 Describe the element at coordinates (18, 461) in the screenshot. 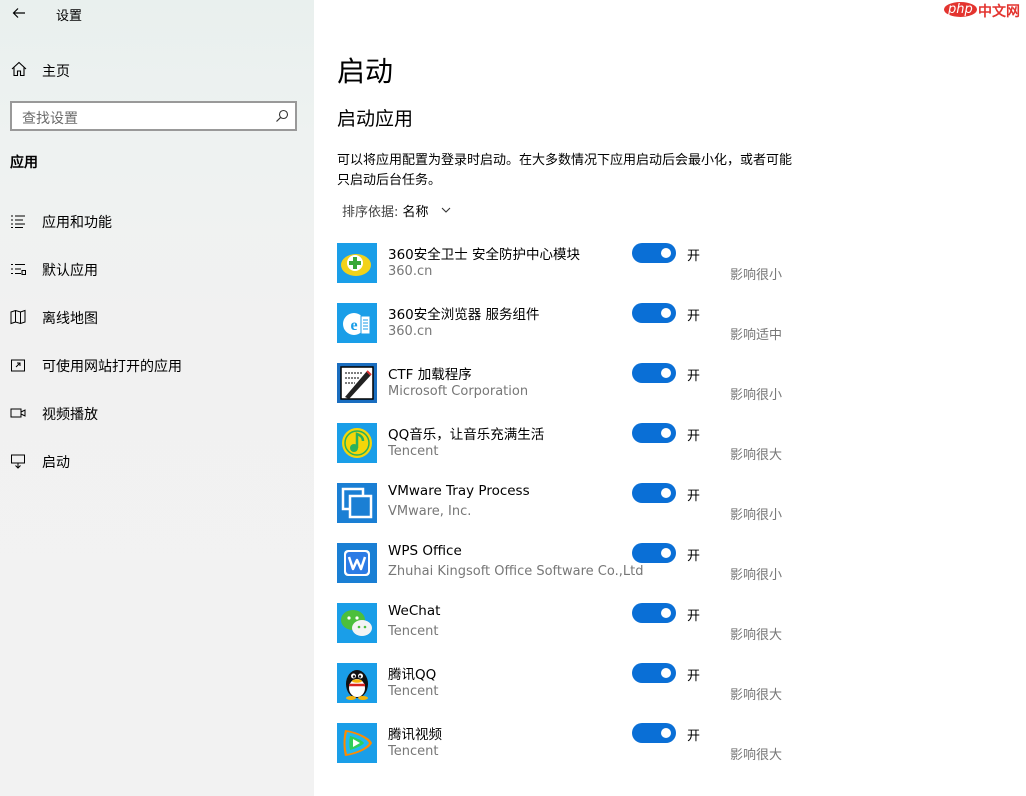

I see `startup-icon` at that location.